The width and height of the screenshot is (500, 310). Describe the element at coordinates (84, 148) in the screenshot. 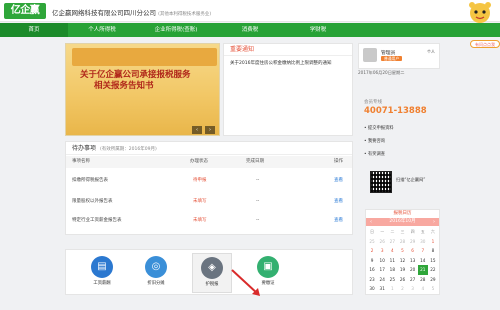

I see `todo-title: 待办事项` at that location.